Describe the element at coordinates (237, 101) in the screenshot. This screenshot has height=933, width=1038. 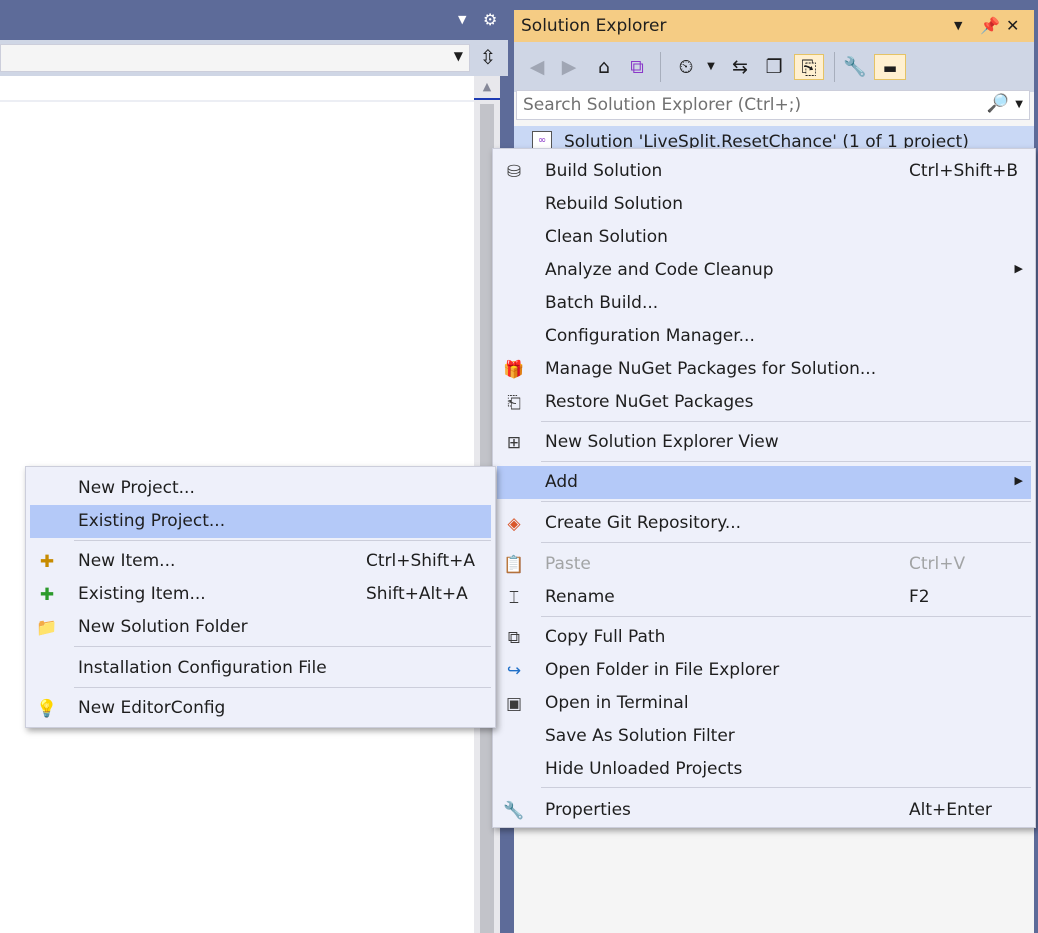
I see `editor-divider` at that location.